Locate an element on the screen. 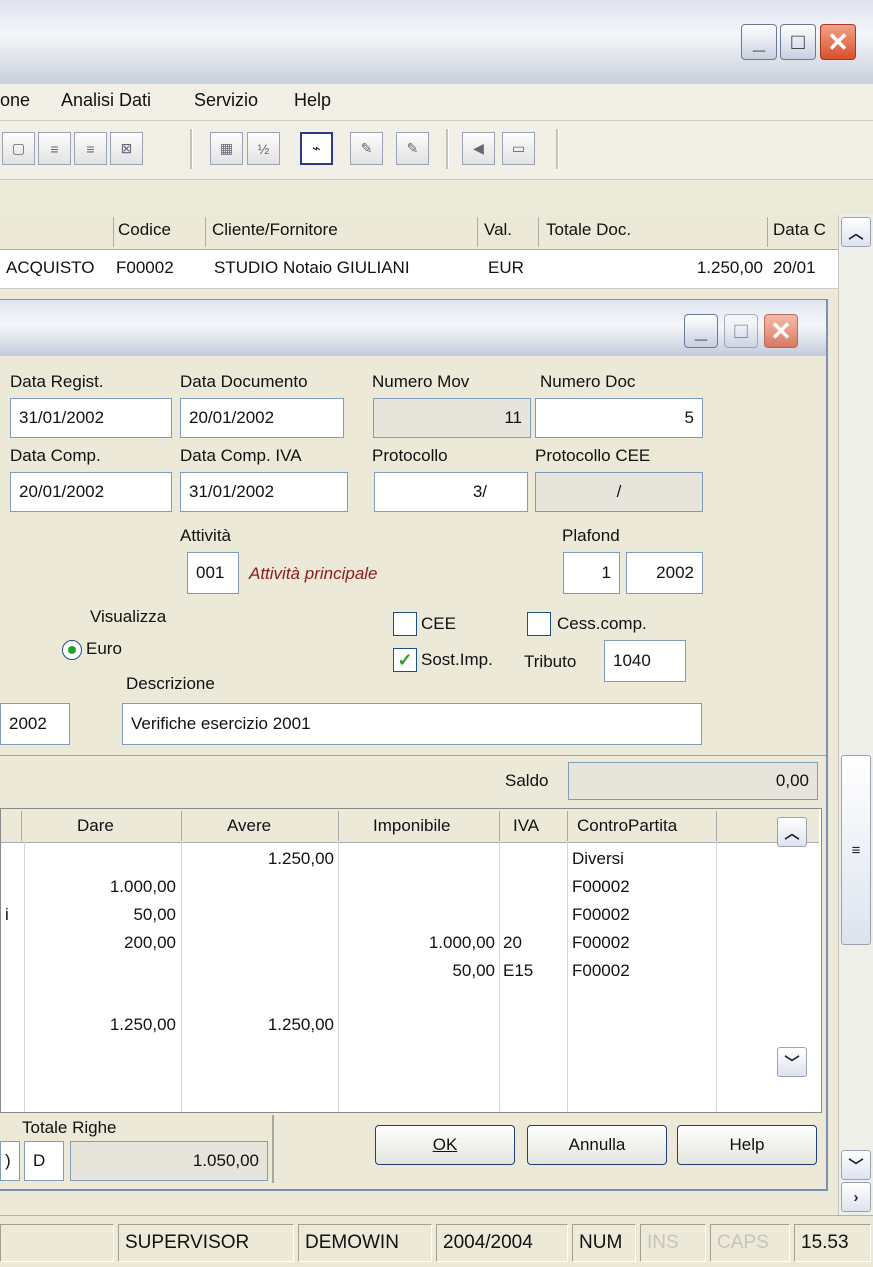  label-numero-mov: Numero Mov is located at coordinates (421, 381).